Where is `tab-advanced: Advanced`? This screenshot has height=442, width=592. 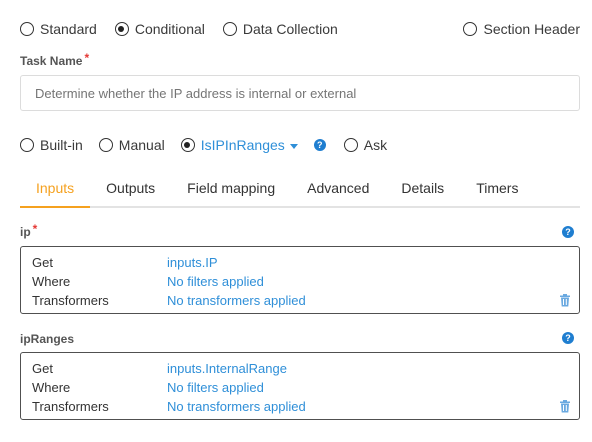 tab-advanced: Advanced is located at coordinates (338, 189).